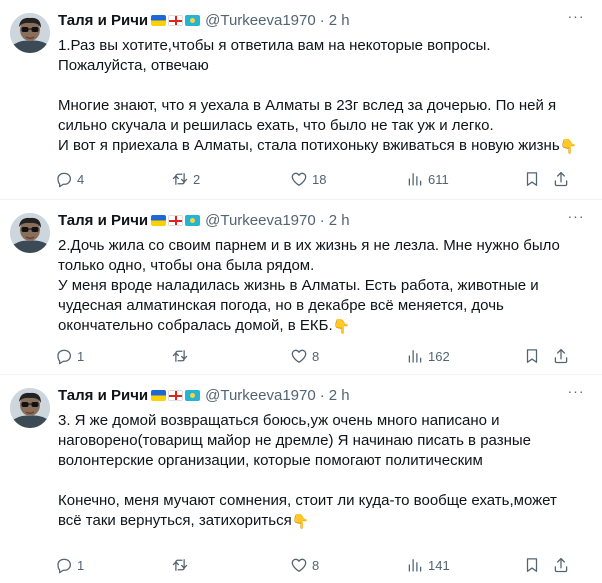  I want to click on like-button: 18, so click(308, 179).